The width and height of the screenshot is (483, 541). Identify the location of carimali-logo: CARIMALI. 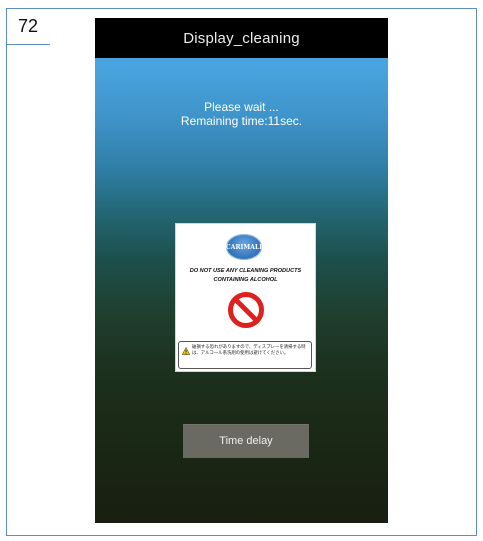
(244, 247).